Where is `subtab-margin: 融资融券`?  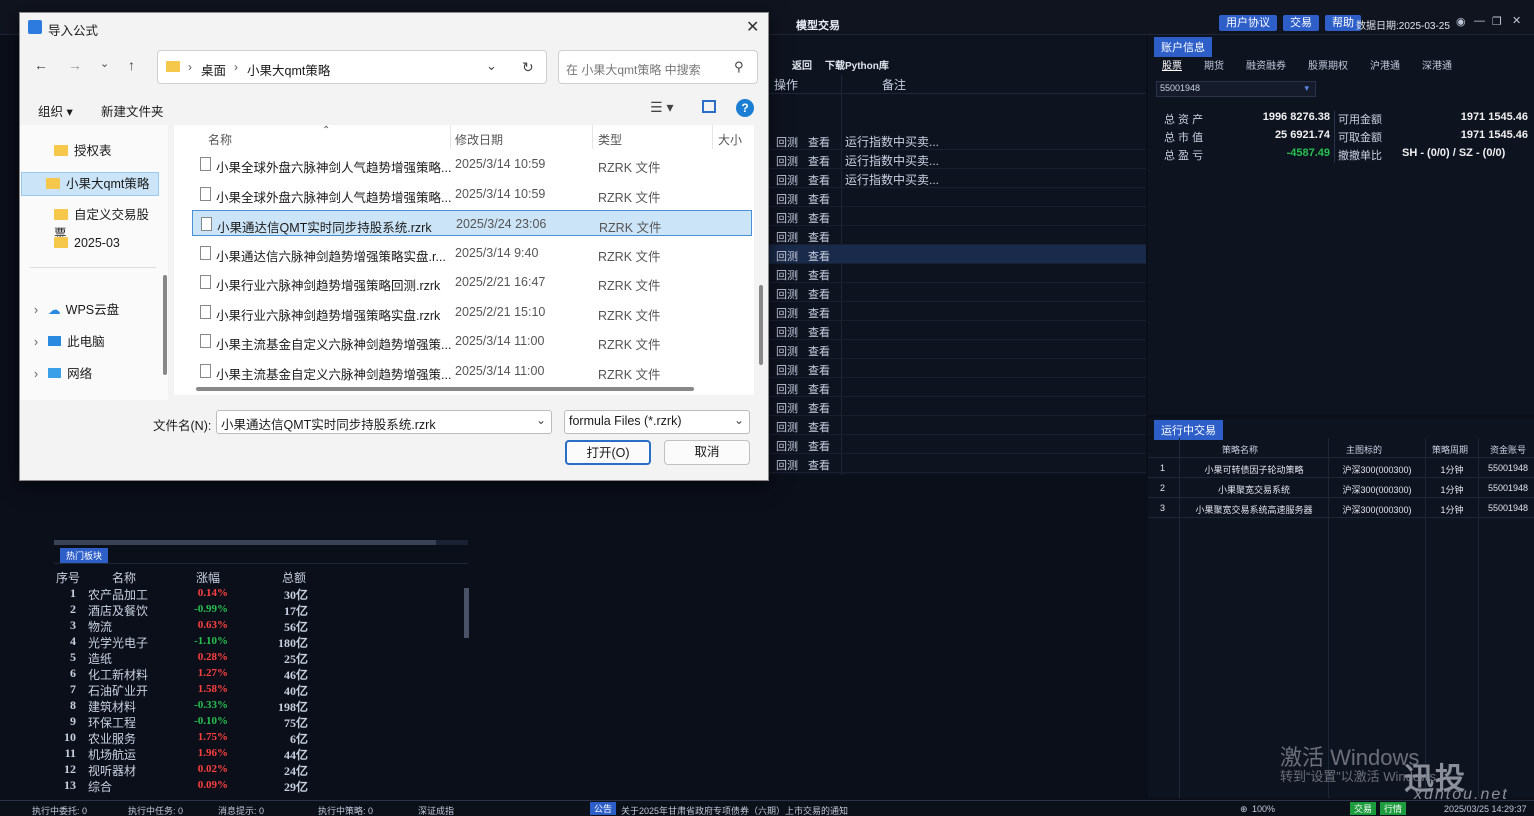
subtab-margin: 融资融券 is located at coordinates (1266, 64).